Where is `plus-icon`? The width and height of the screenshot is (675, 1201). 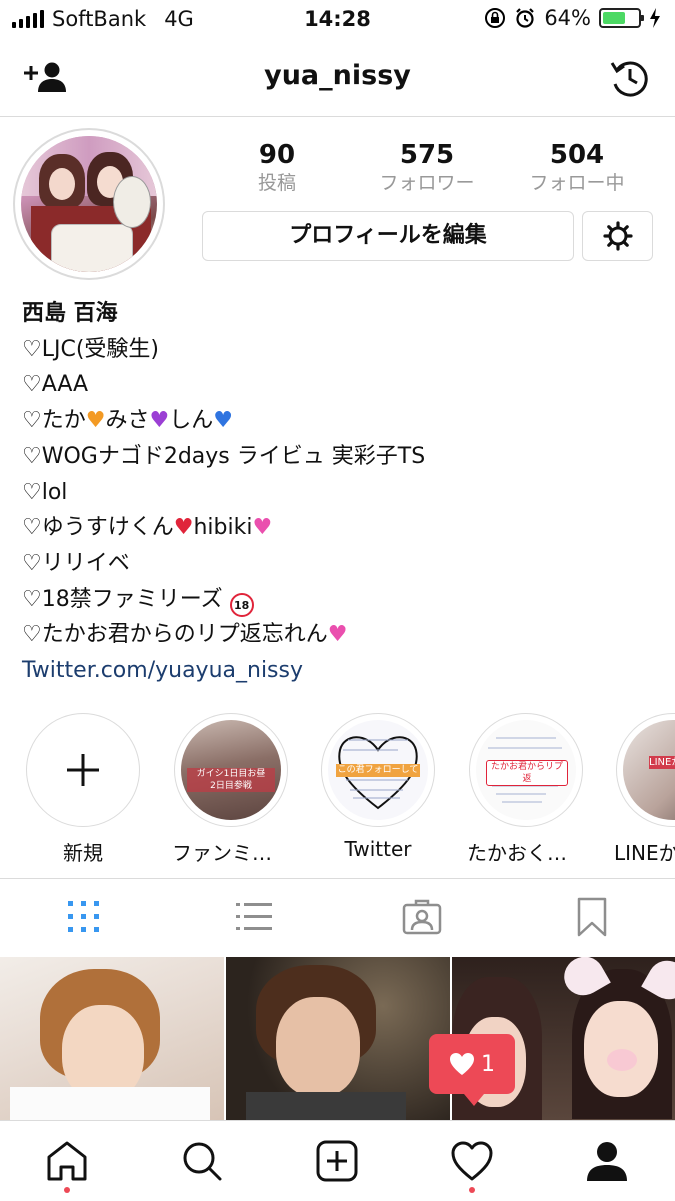
plus-icon is located at coordinates (83, 770).